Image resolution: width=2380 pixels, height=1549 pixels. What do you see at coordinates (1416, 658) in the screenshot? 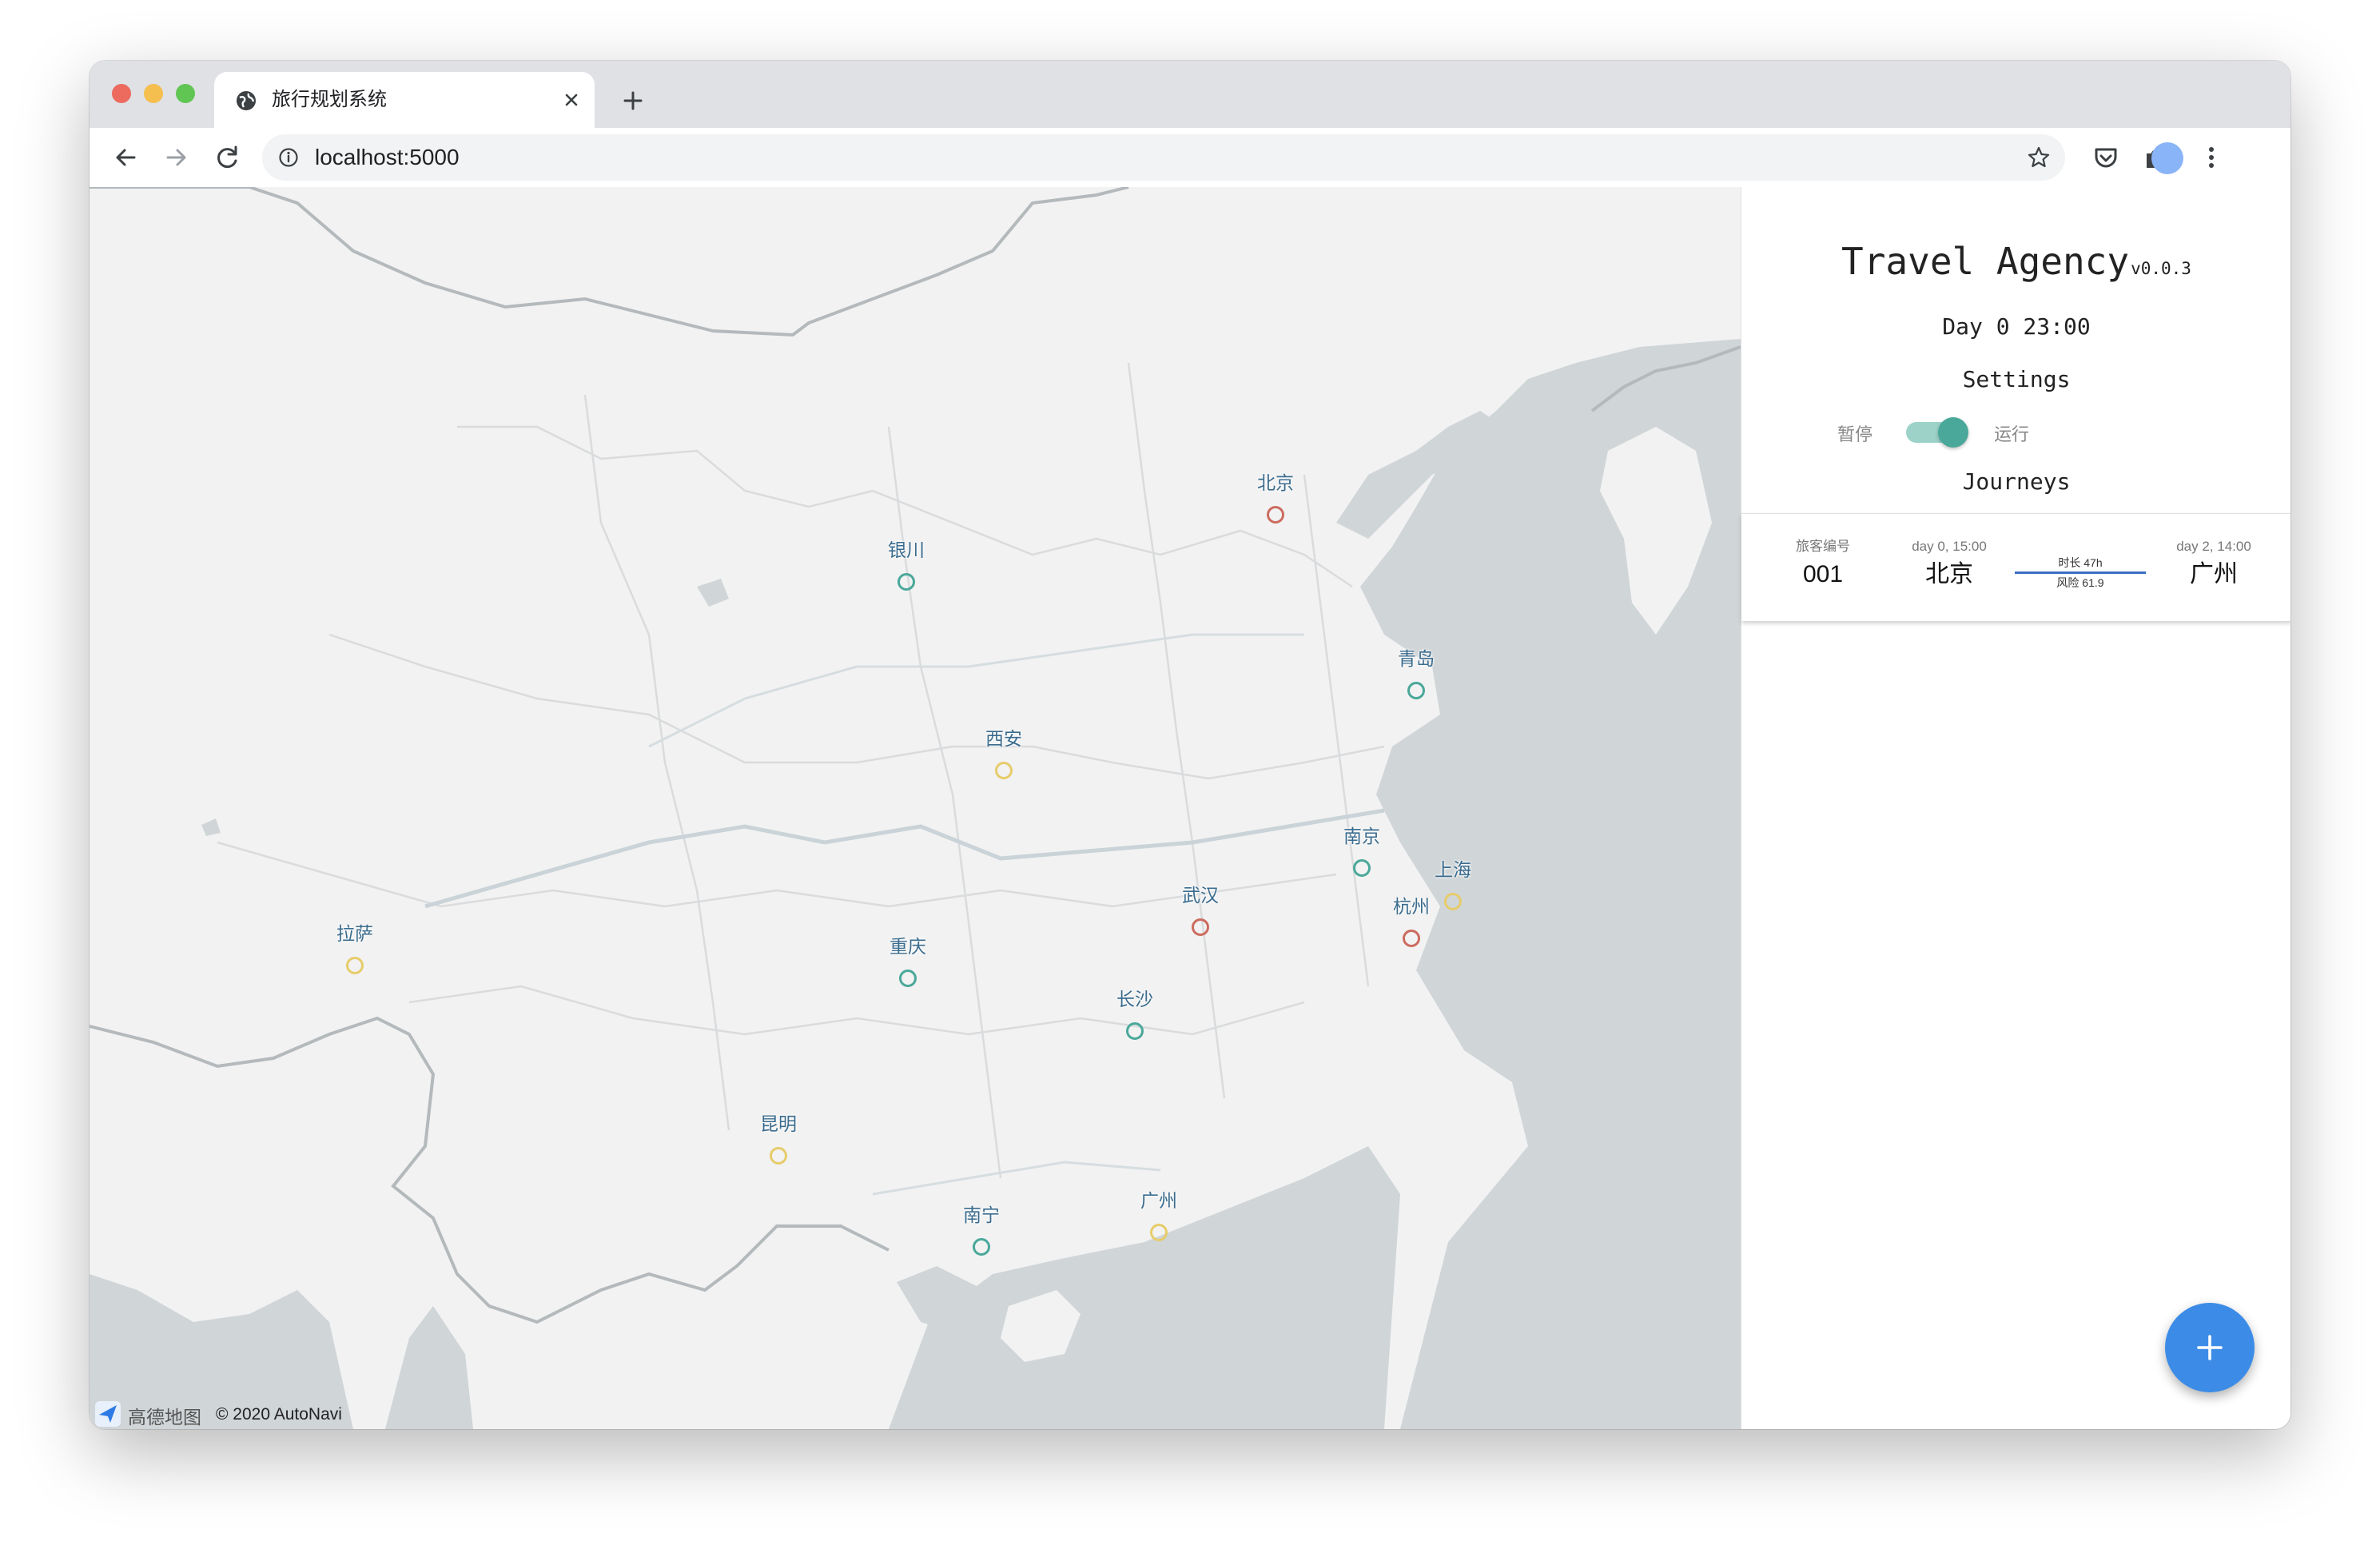
I see `city-label: 青岛` at bounding box center [1416, 658].